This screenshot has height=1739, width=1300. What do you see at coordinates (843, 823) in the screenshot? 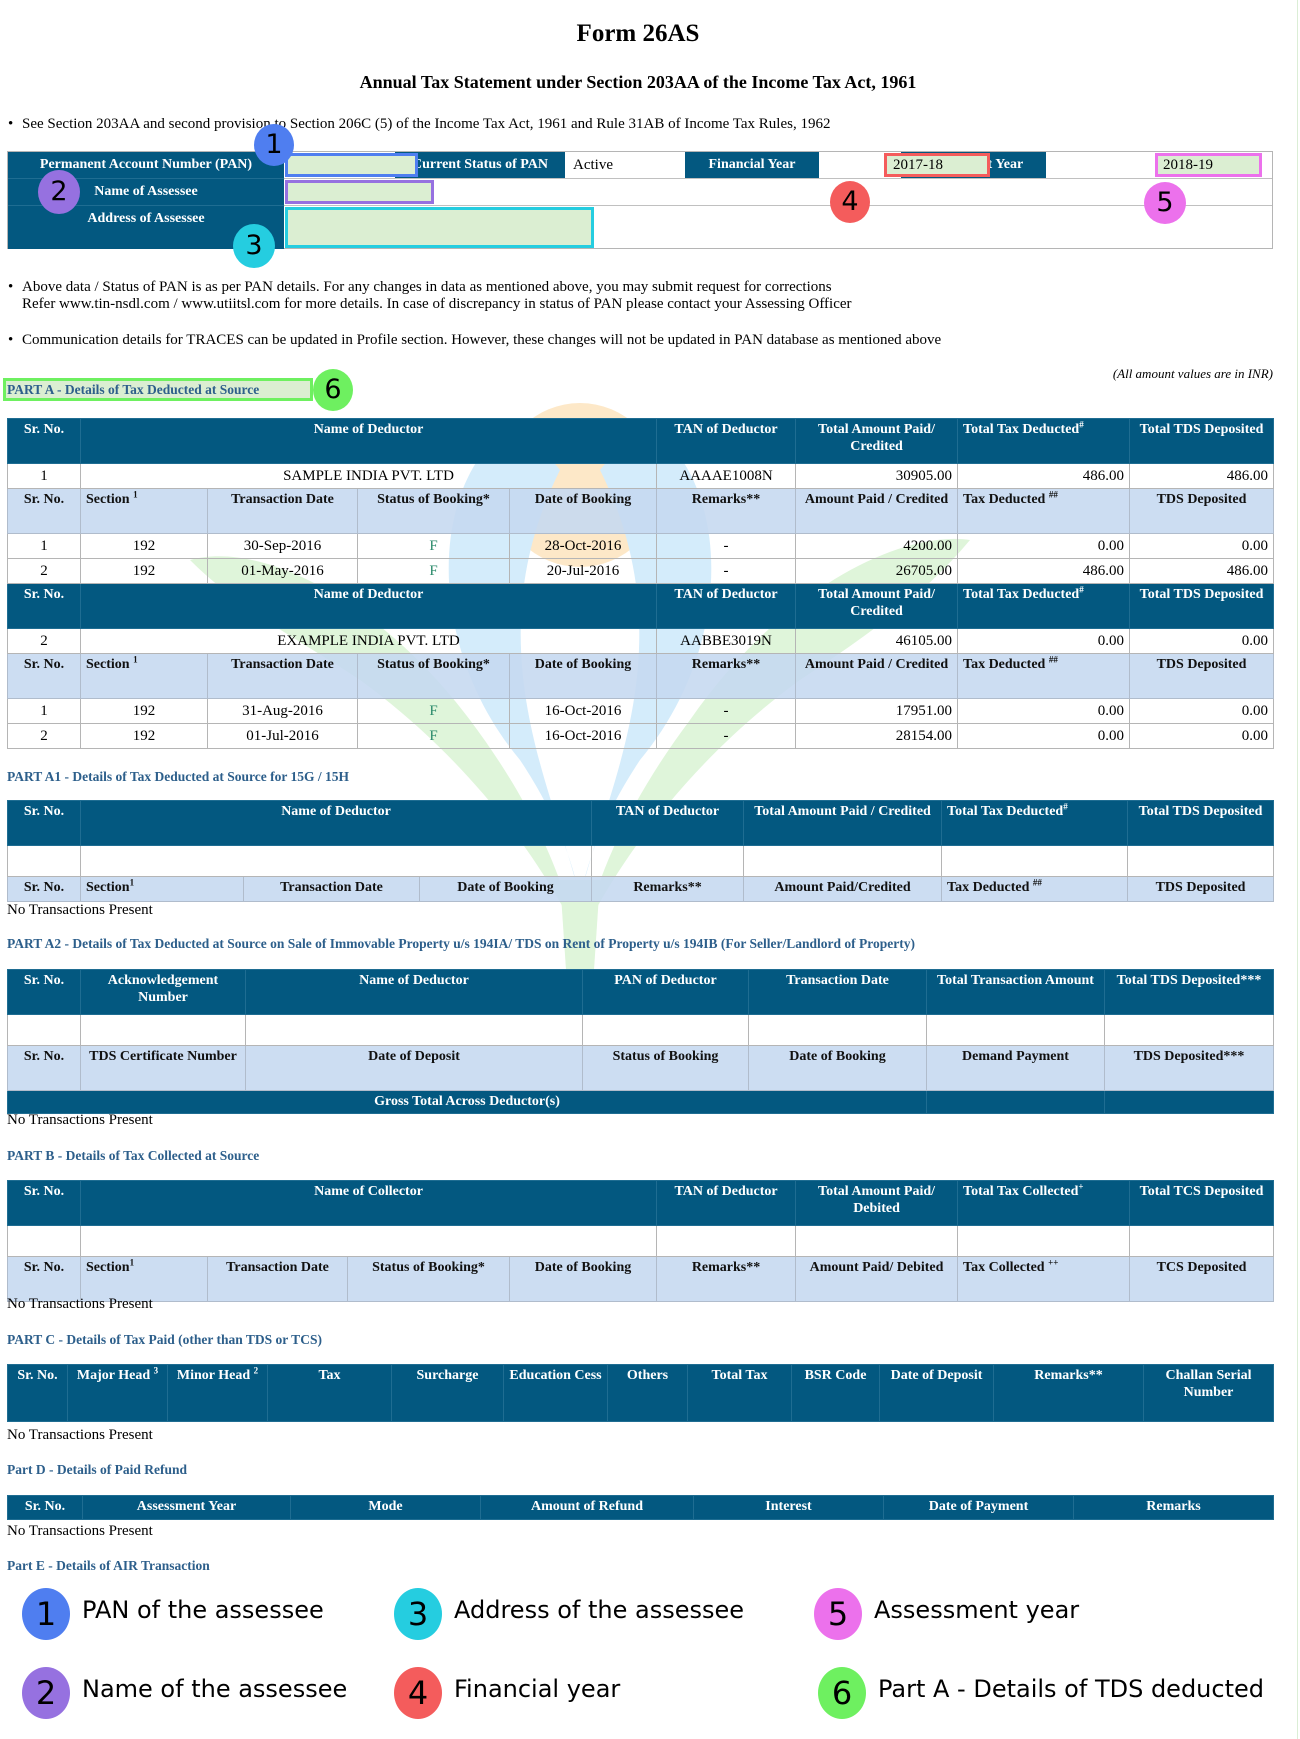
I see `col-total-amount: Total Amount Paid / Credited` at bounding box center [843, 823].